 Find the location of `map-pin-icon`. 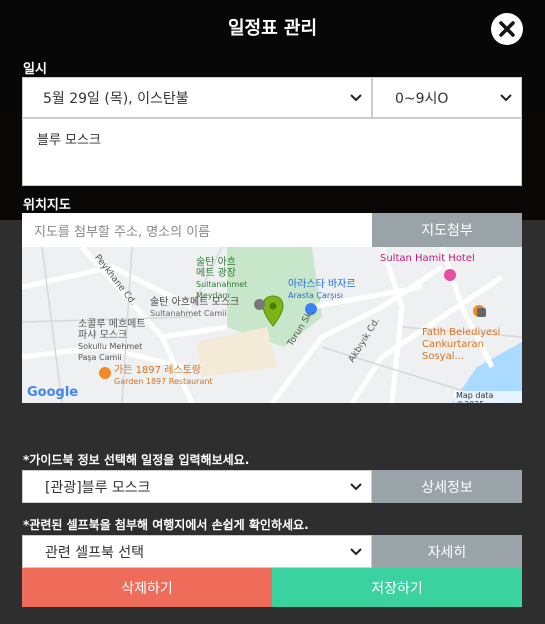

map-pin-icon is located at coordinates (273, 311).